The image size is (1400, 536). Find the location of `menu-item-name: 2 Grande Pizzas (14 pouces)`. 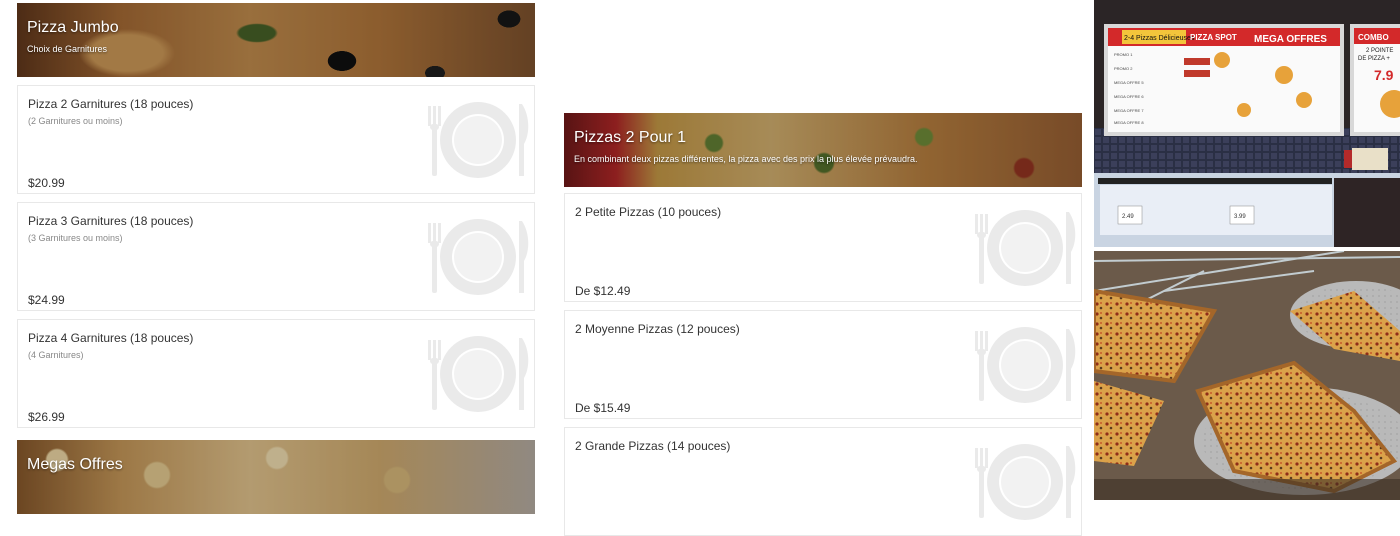

menu-item-name: 2 Grande Pizzas (14 pouces) is located at coordinates (653, 446).